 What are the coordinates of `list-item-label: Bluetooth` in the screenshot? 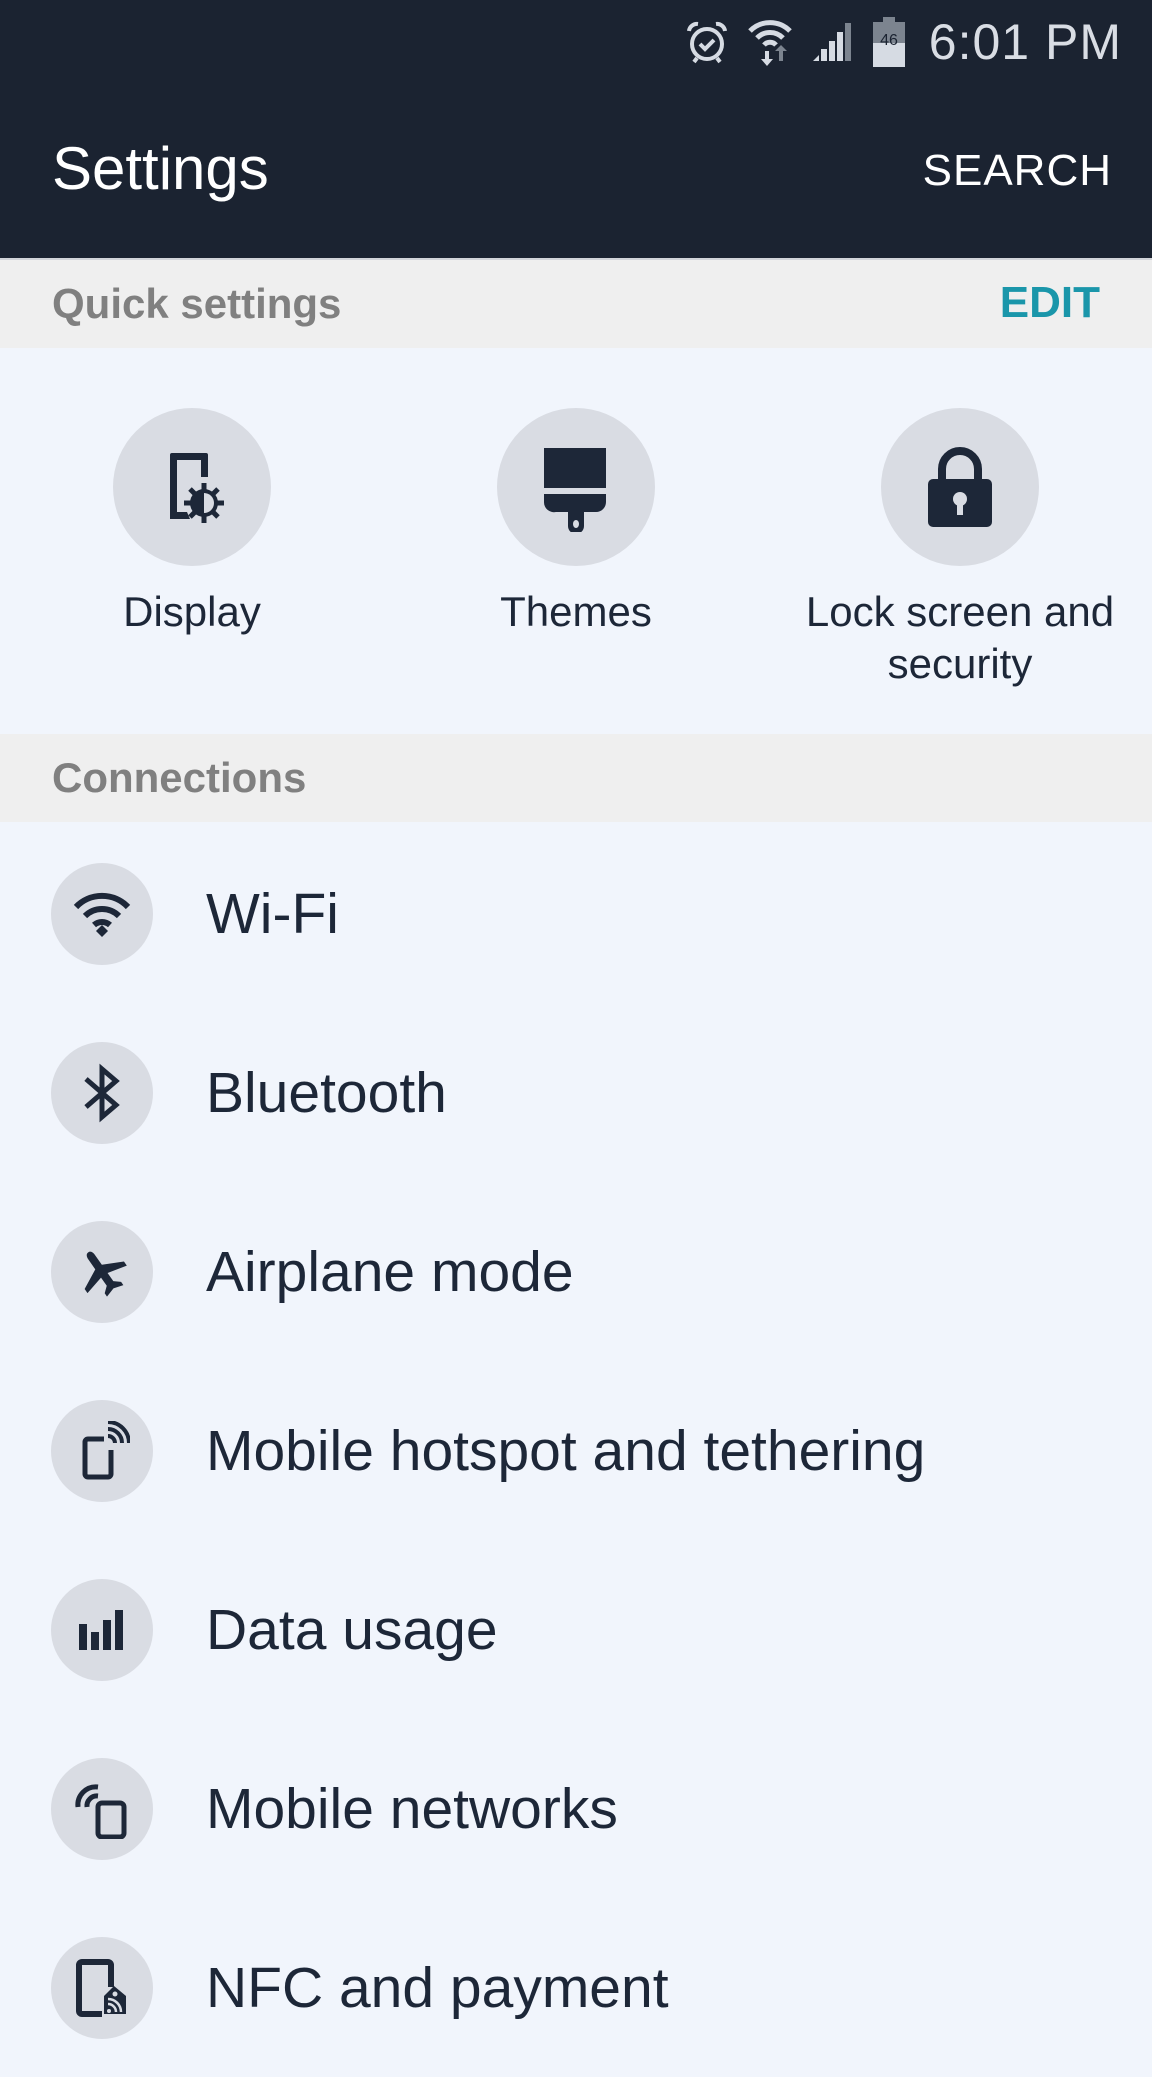 It's located at (326, 1092).